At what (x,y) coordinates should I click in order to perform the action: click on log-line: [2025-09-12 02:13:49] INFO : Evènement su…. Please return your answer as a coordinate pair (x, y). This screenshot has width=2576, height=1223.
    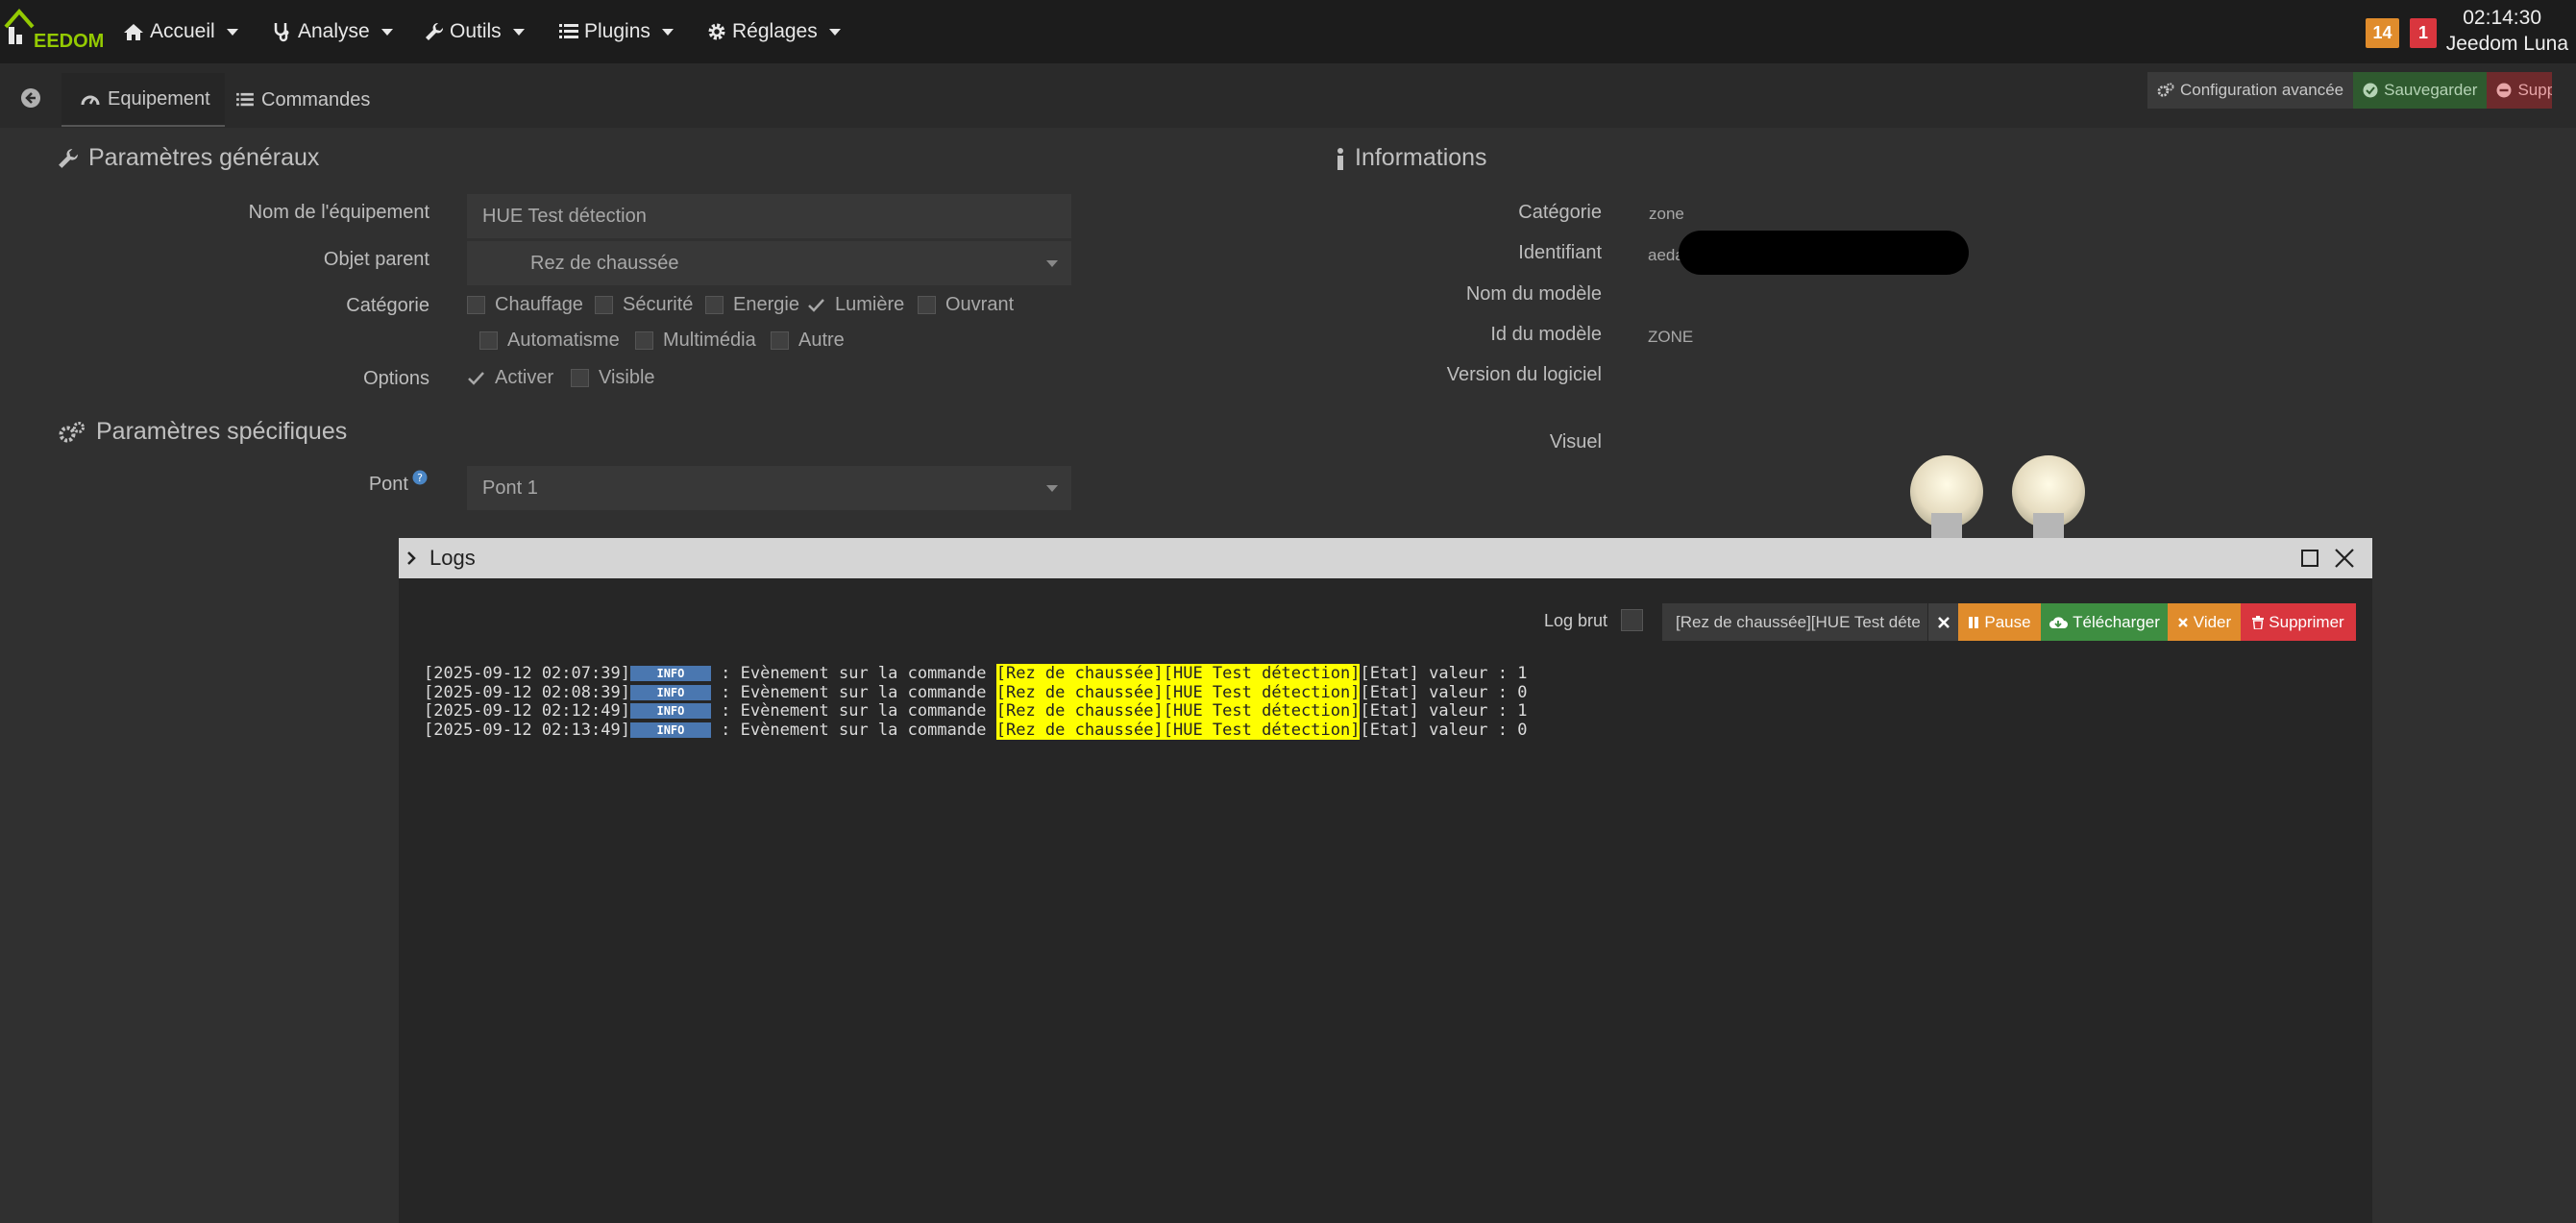
    Looking at the image, I should click on (975, 731).